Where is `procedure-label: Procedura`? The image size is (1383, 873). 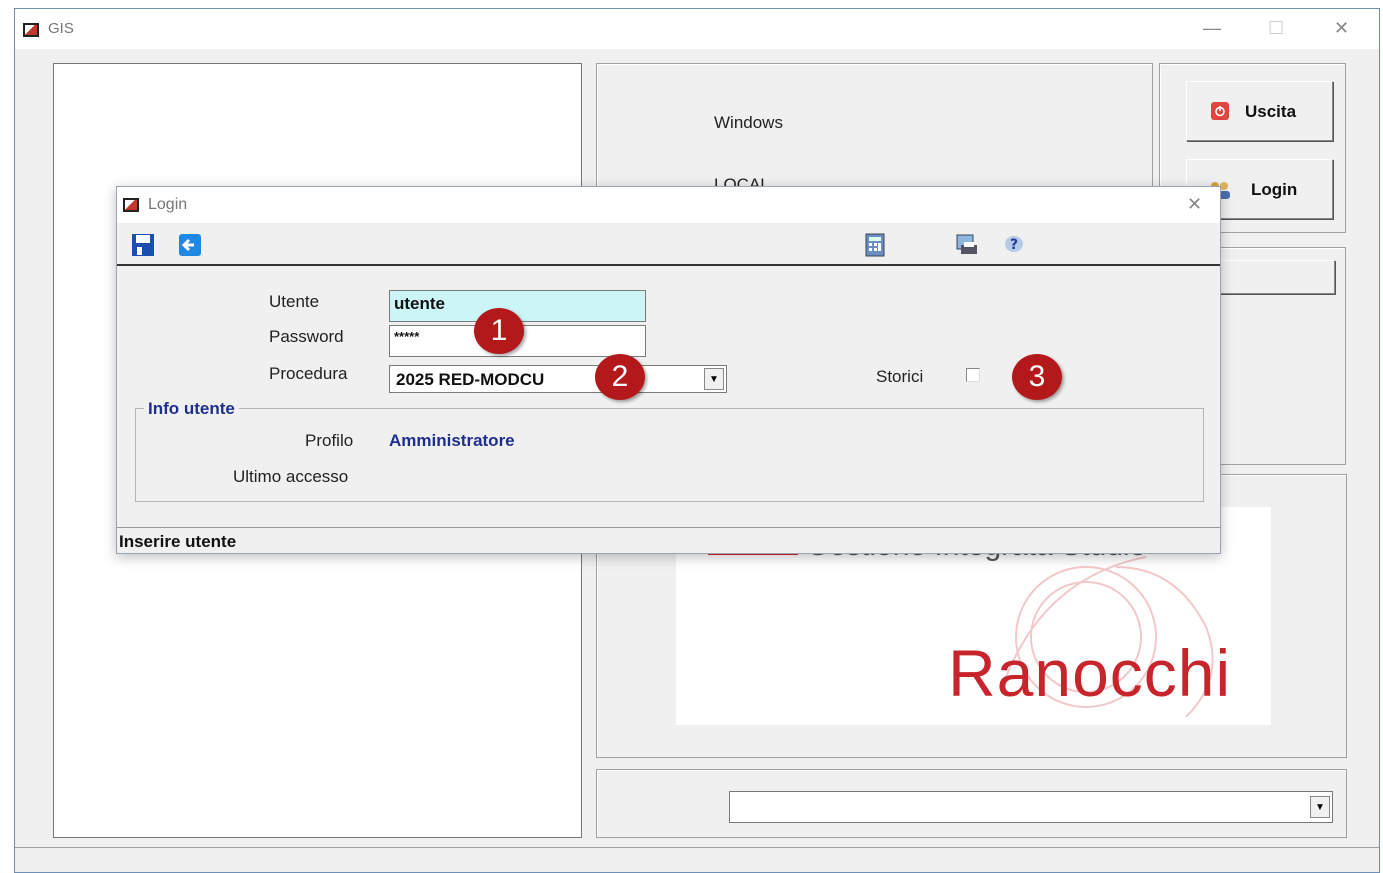
procedure-label: Procedura is located at coordinates (308, 373).